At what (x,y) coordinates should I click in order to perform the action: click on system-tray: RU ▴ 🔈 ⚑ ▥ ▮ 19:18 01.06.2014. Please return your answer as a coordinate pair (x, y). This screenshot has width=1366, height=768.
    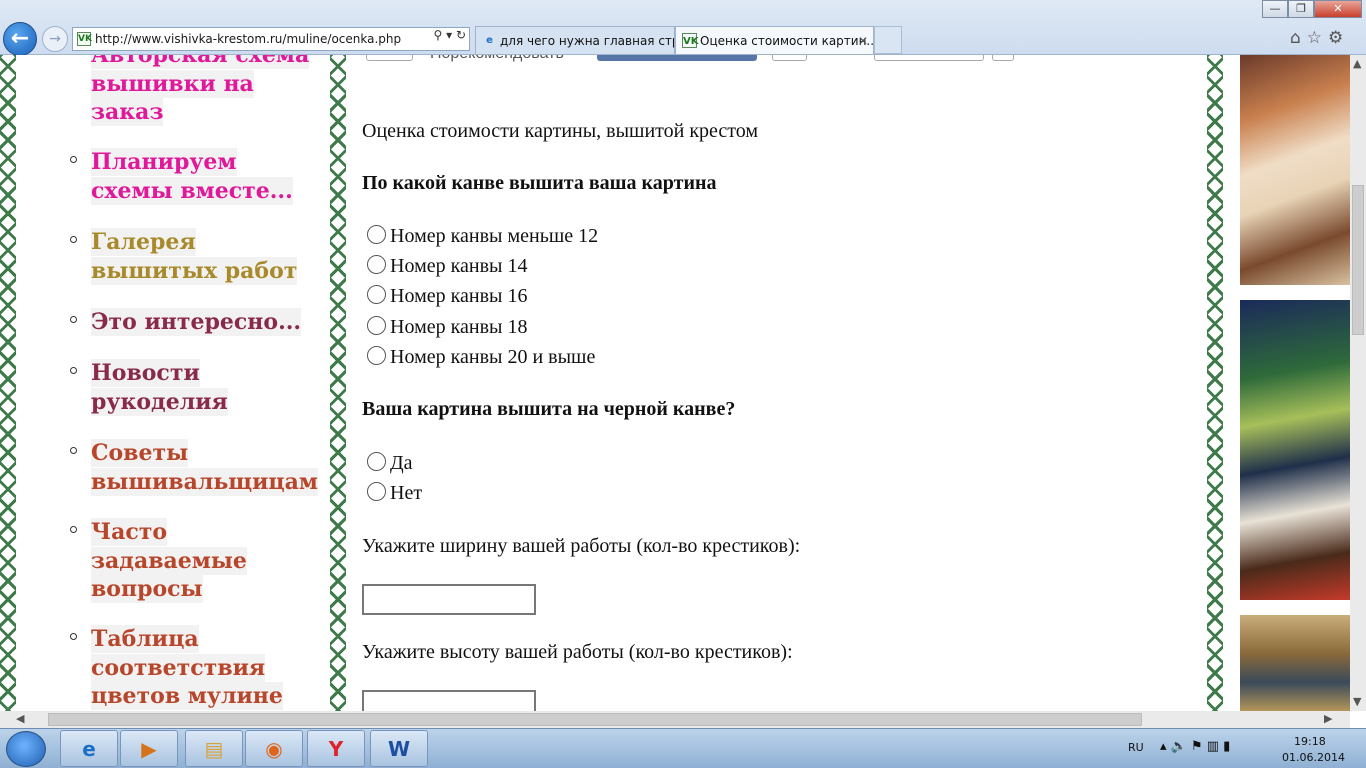
    Looking at the image, I should click on (1245, 749).